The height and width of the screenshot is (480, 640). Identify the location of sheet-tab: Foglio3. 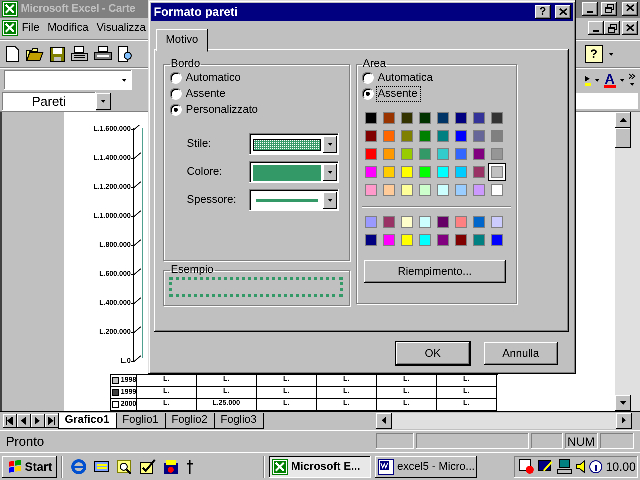
(239, 420).